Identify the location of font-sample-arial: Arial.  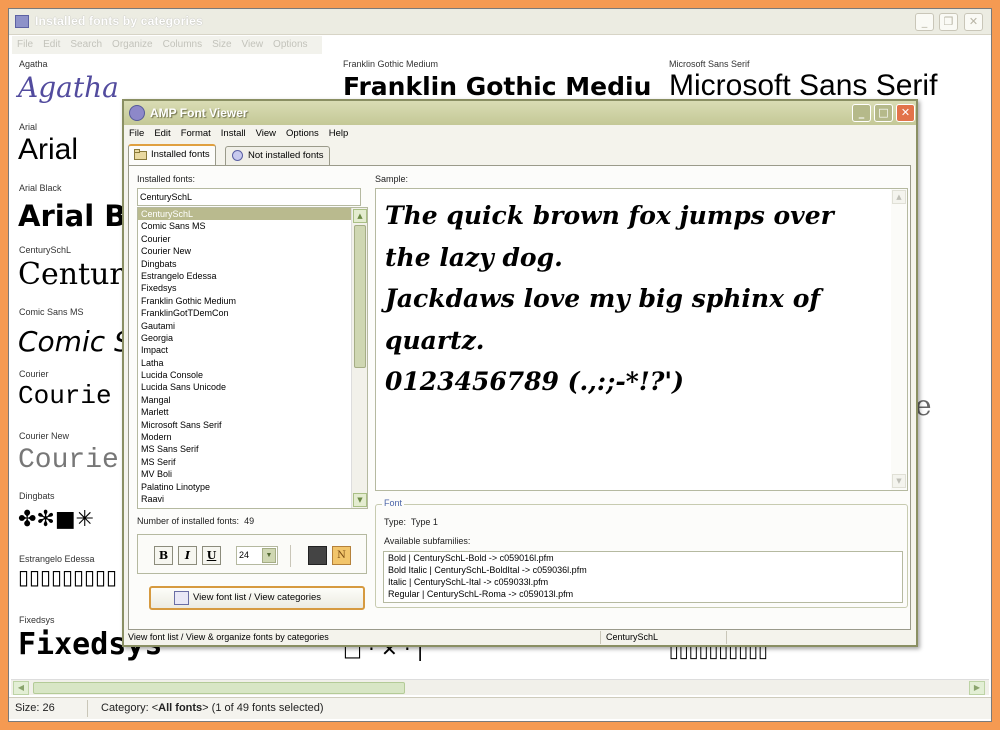
(48, 150).